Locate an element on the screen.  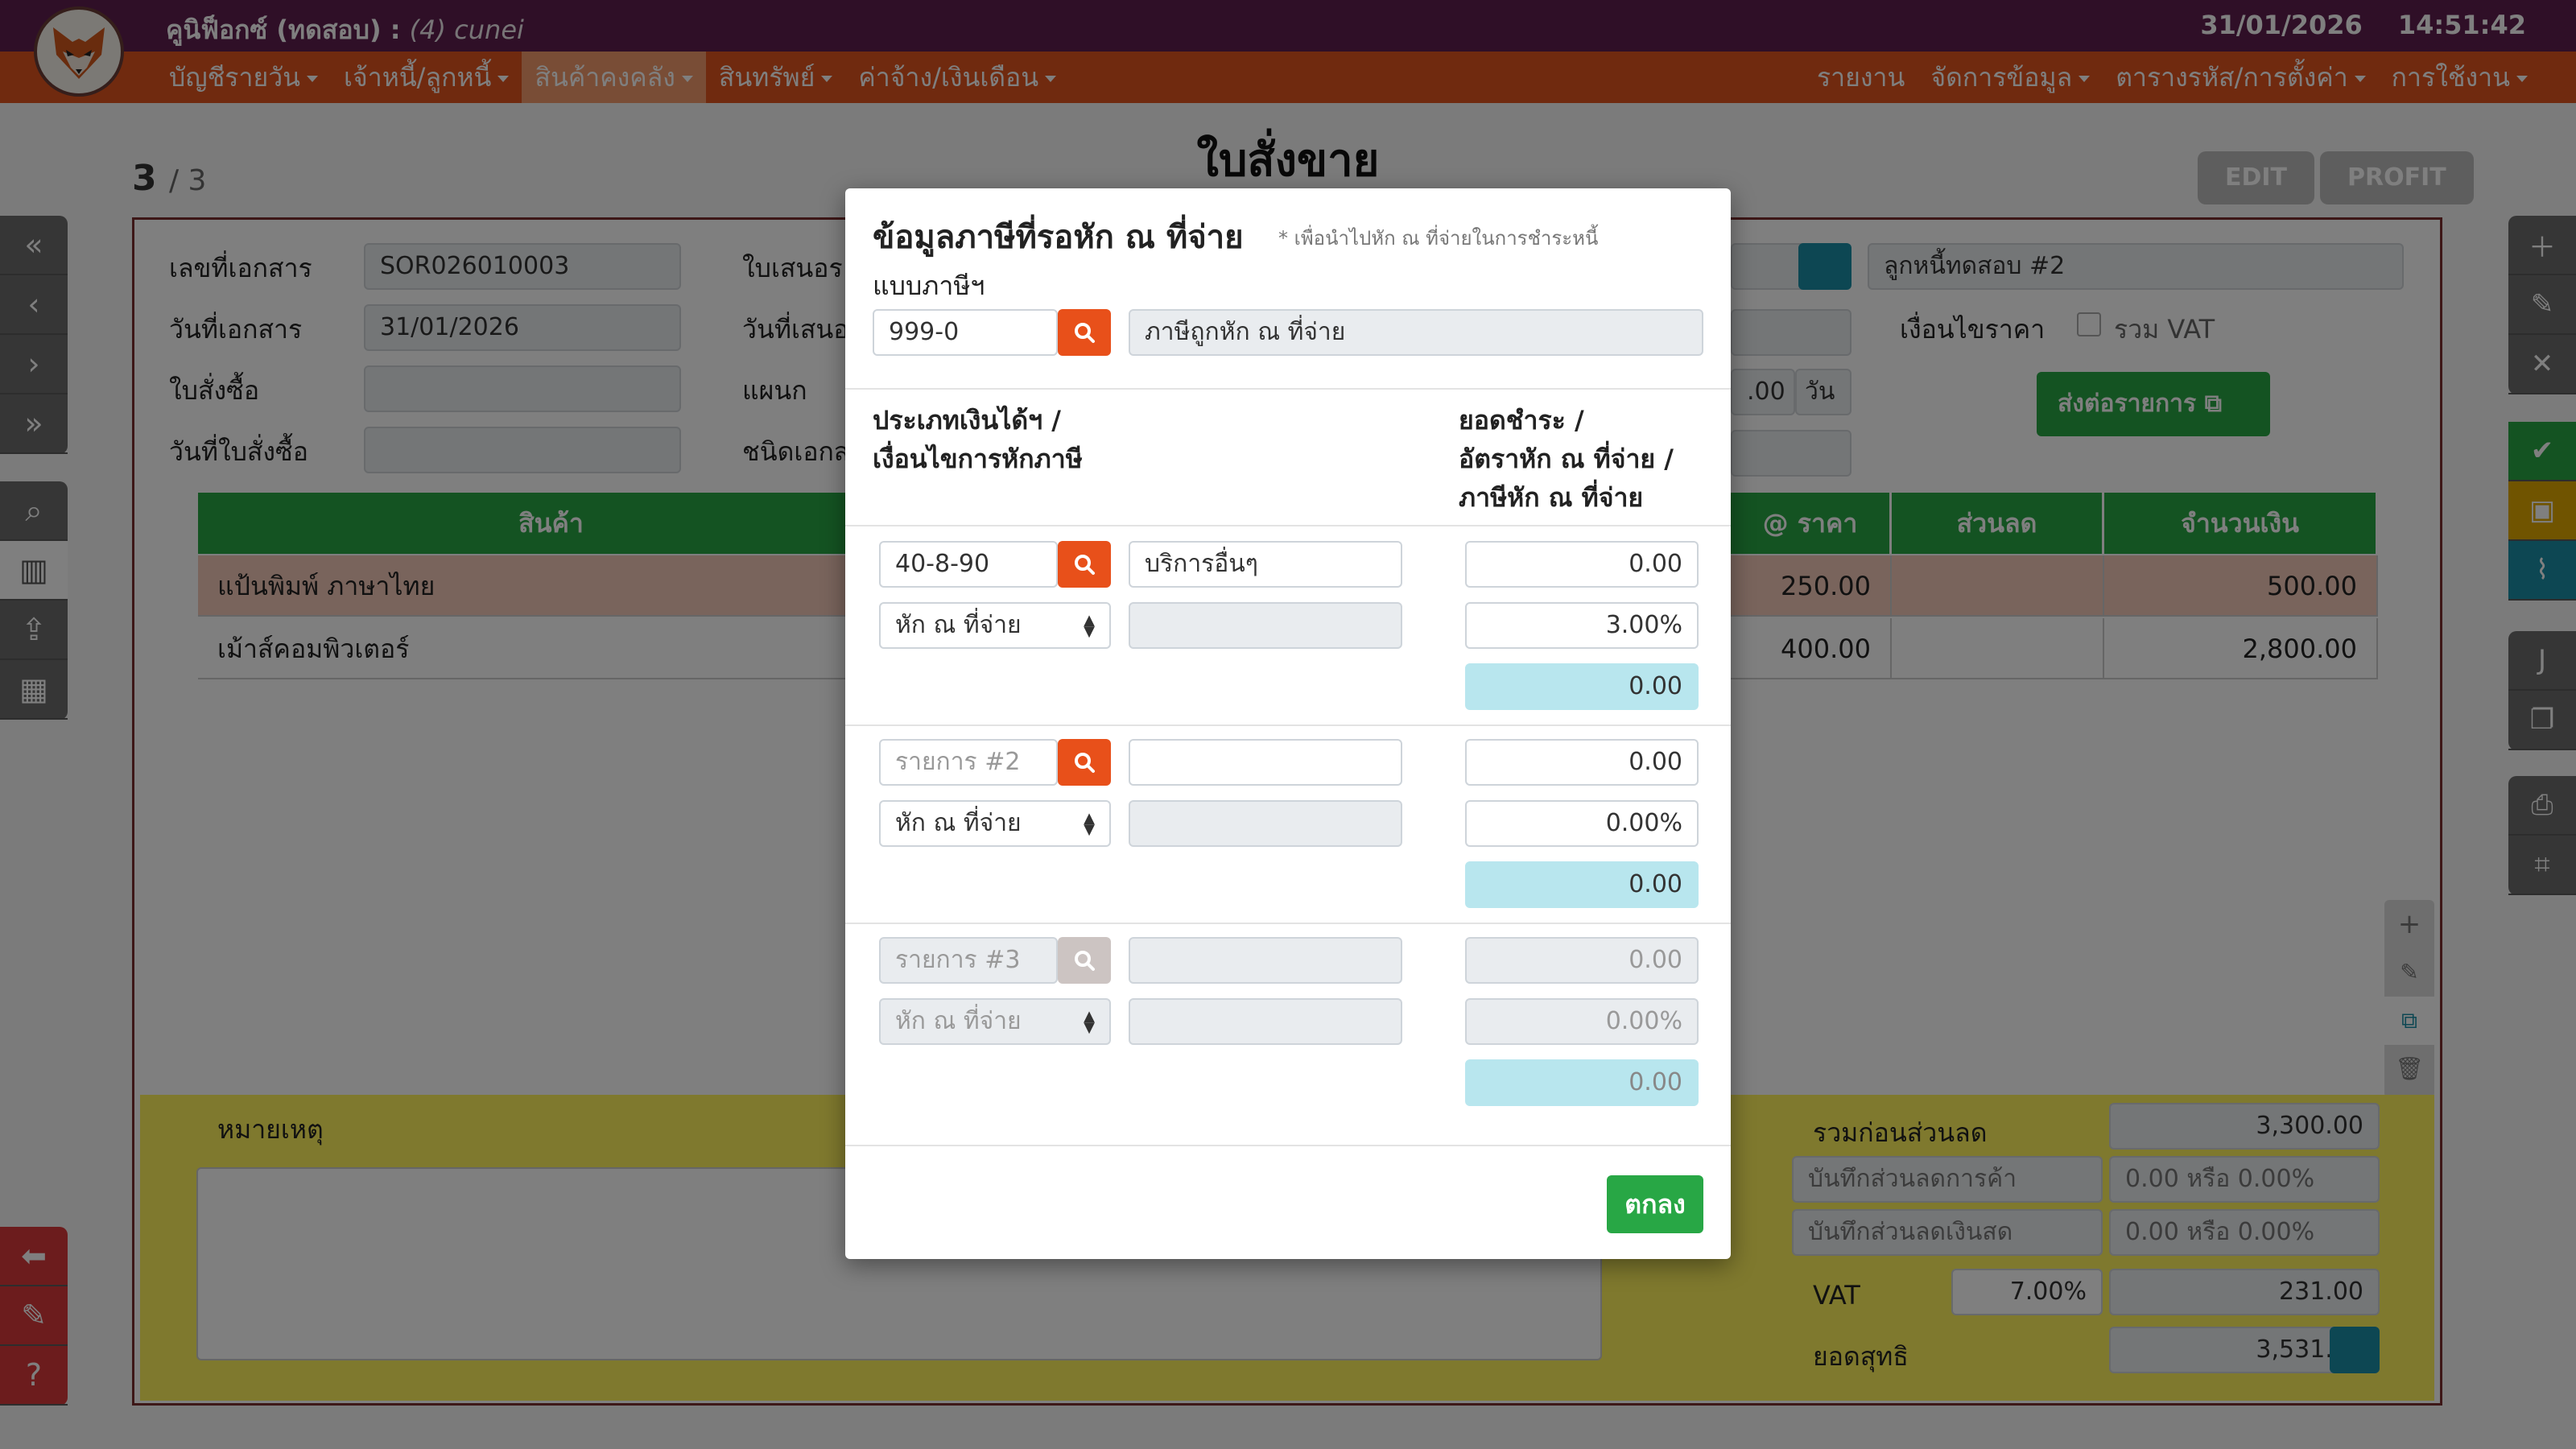
income-code-input: รายการ #3 is located at coordinates (968, 960).